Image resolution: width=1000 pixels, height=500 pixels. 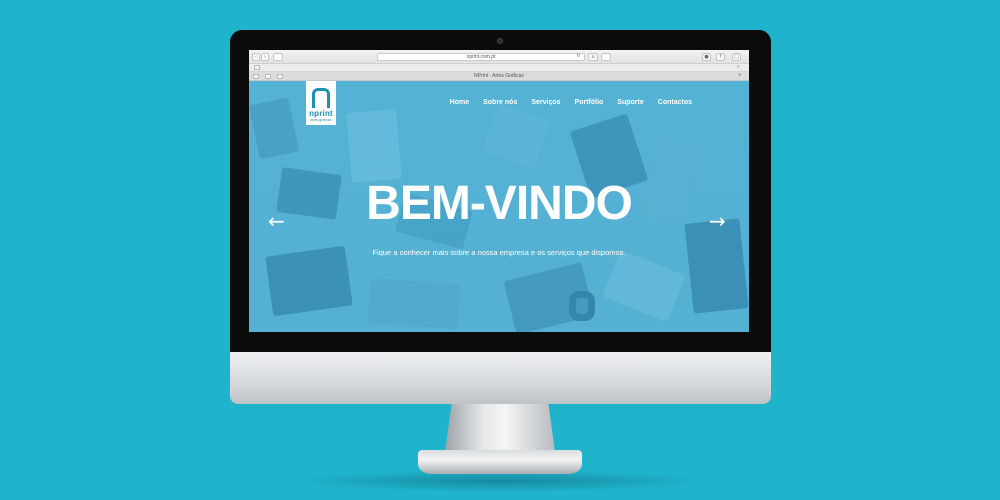 What do you see at coordinates (717, 221) in the screenshot?
I see `next-arrow-icon: →` at bounding box center [717, 221].